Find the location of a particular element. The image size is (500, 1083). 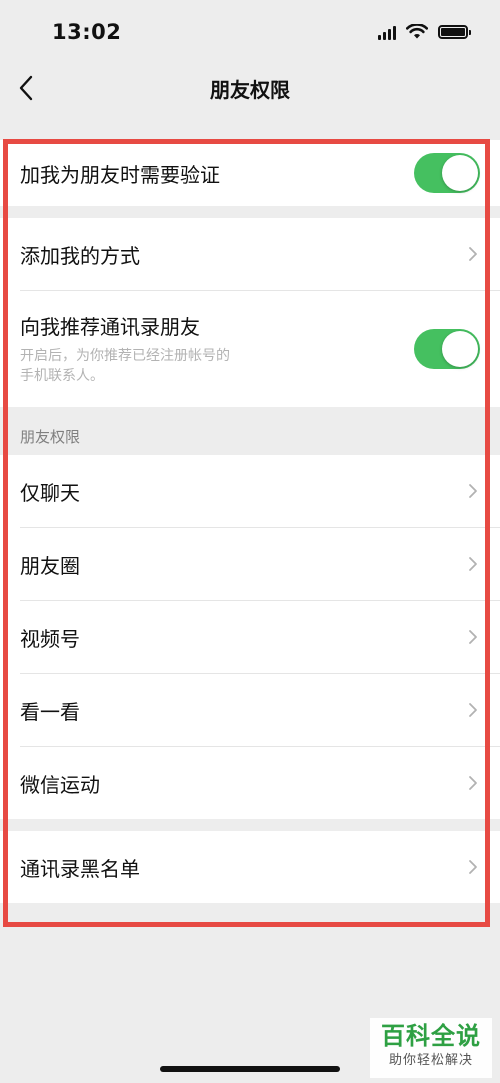

permission-item-label: 看一看 is located at coordinates (50, 711).